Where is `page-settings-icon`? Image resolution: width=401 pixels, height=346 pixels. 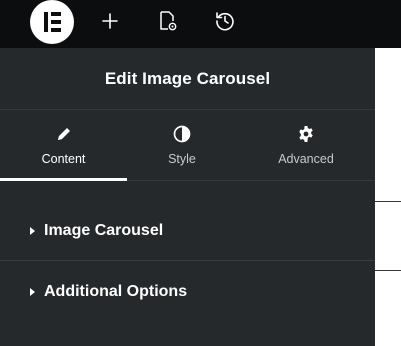 page-settings-icon is located at coordinates (168, 21).